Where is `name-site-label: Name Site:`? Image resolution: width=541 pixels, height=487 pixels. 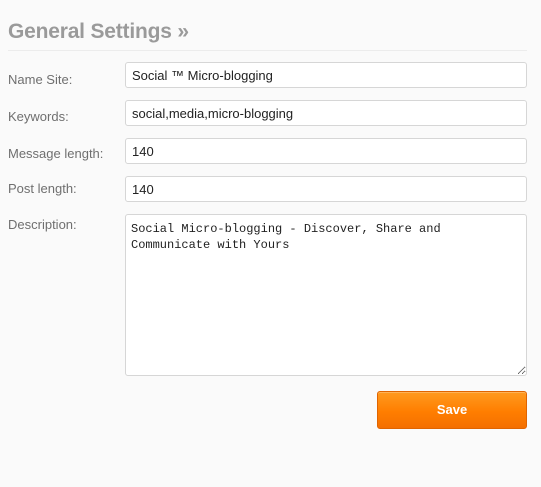 name-site-label: Name Site: is located at coordinates (40, 79).